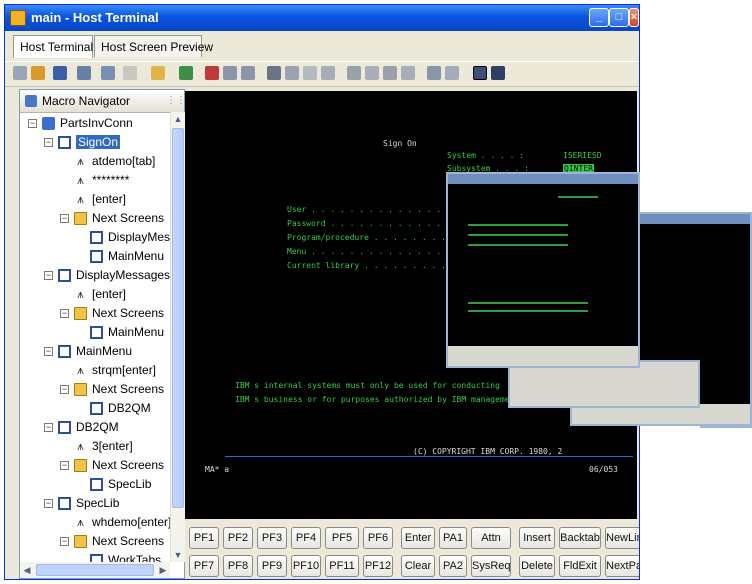 Image resolution: width=752 pixels, height=584 pixels. I want to click on key-pf10-button: PF10, so click(306, 566).